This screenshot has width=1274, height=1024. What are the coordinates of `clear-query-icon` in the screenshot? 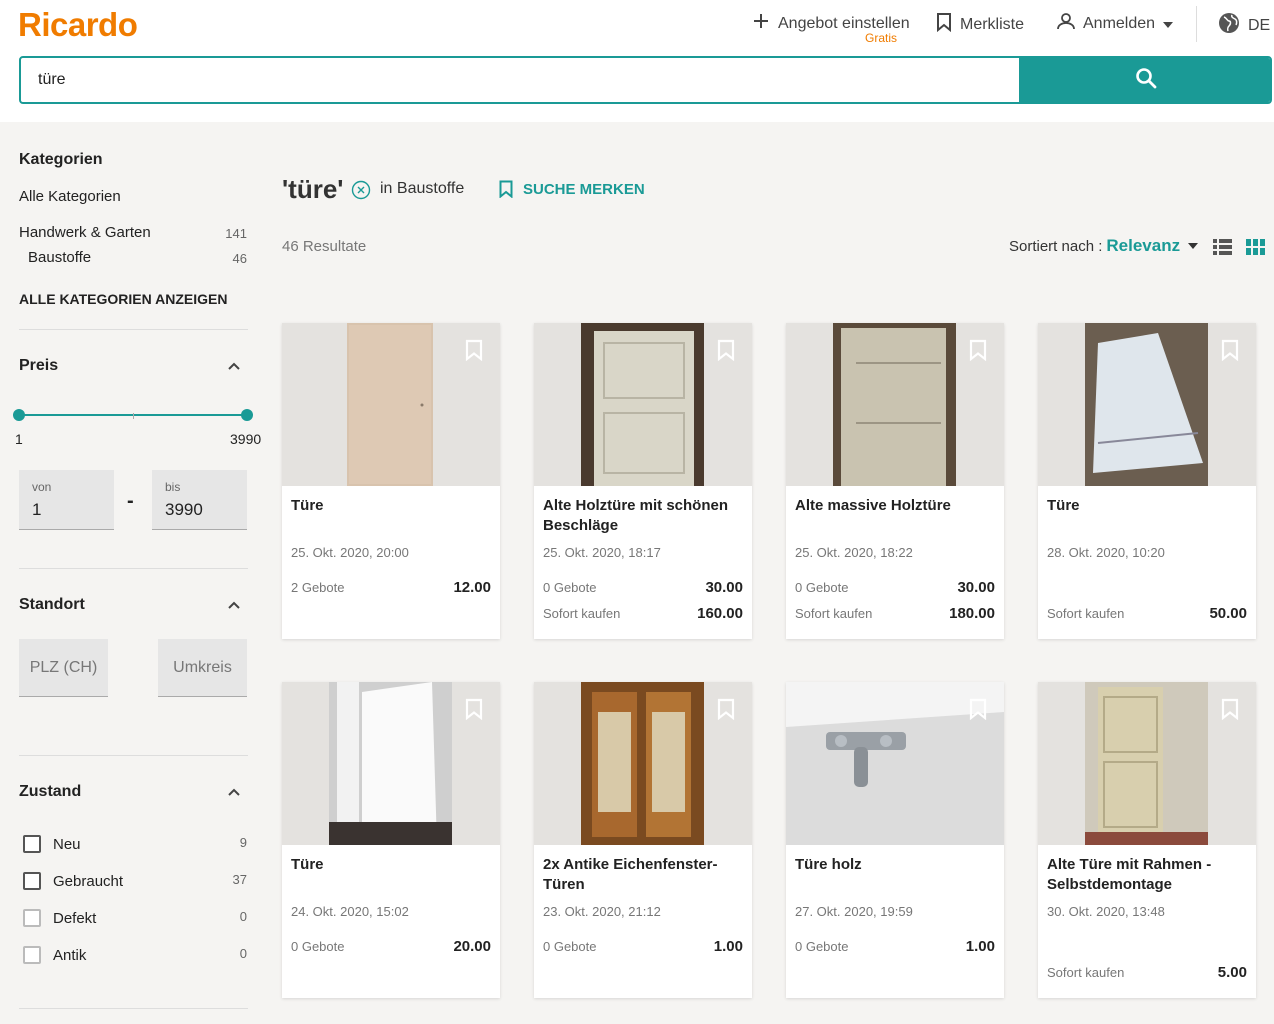 It's located at (361, 190).